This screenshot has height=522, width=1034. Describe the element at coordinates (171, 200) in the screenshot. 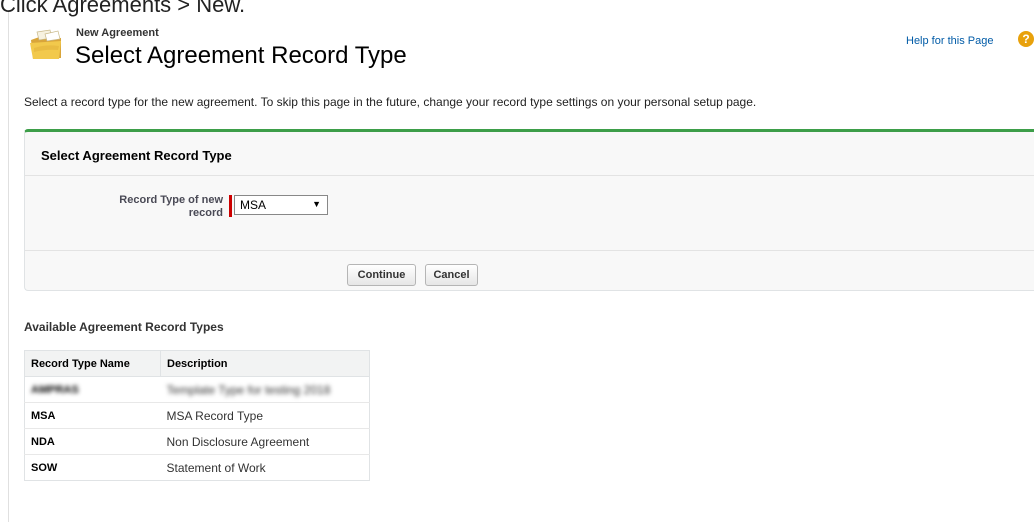

I see `field-label-line1: Record Type of new` at that location.